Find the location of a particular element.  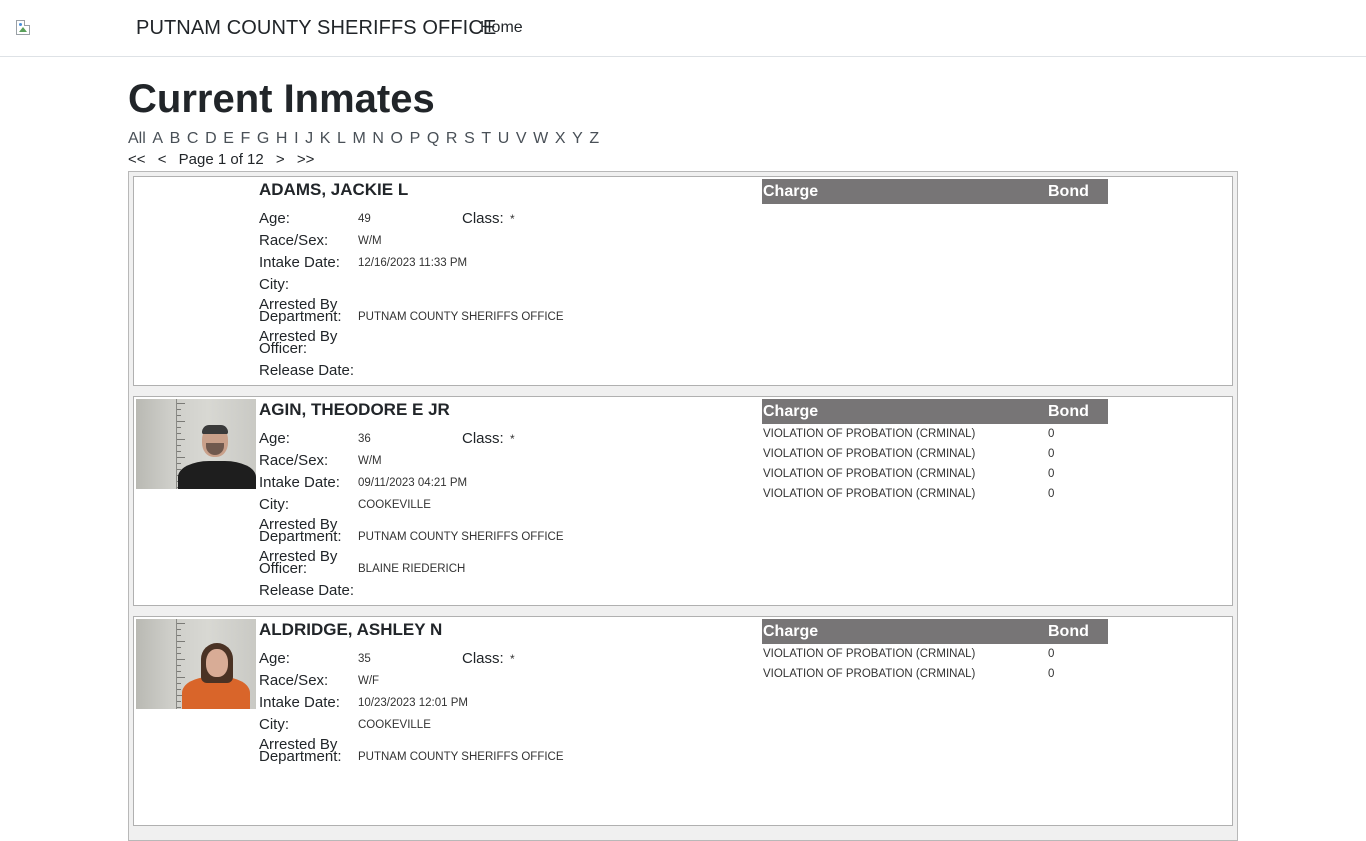

intake-value: 09/11/2023 04:21 PM is located at coordinates (413, 483).